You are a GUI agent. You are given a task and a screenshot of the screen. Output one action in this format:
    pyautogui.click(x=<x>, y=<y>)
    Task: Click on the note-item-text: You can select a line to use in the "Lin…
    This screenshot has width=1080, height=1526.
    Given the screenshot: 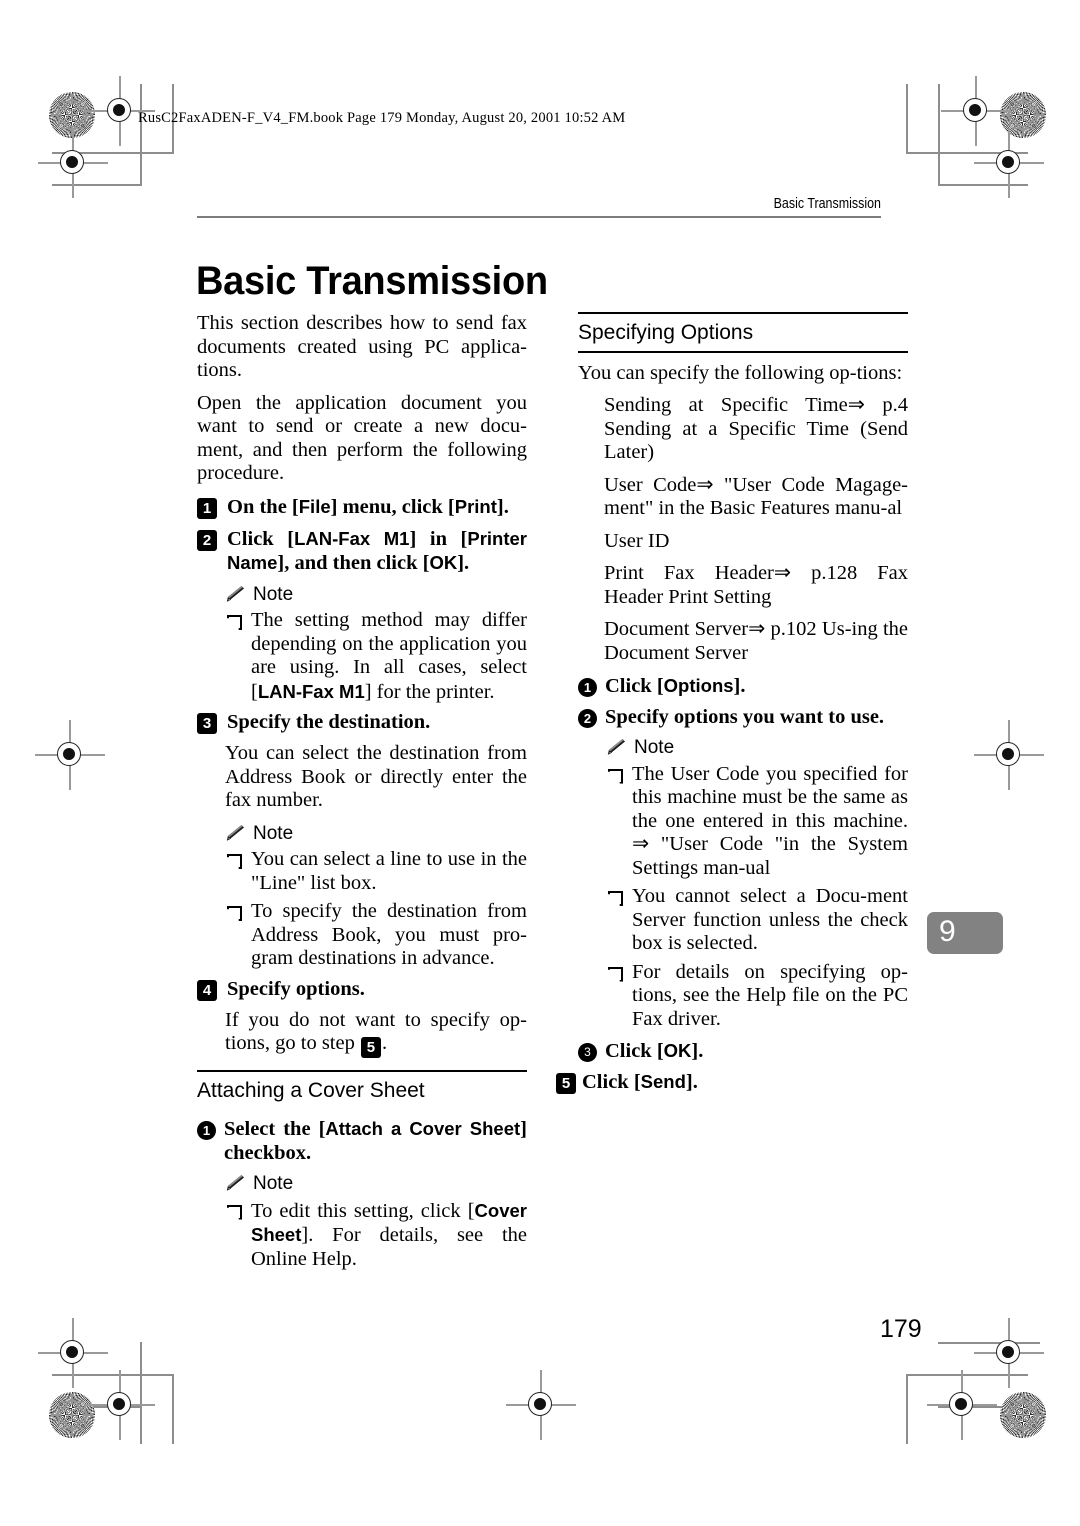 What is the action you would take?
    pyautogui.click(x=389, y=871)
    